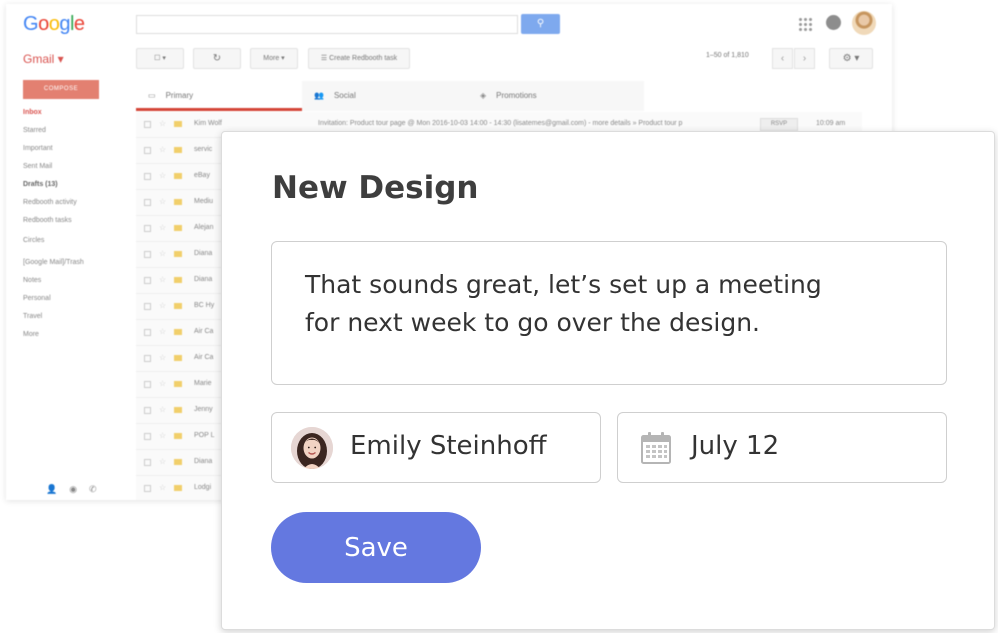 This screenshot has width=998, height=633. What do you see at coordinates (40, 184) in the screenshot?
I see `folder-item: Drafts (13)` at bounding box center [40, 184].